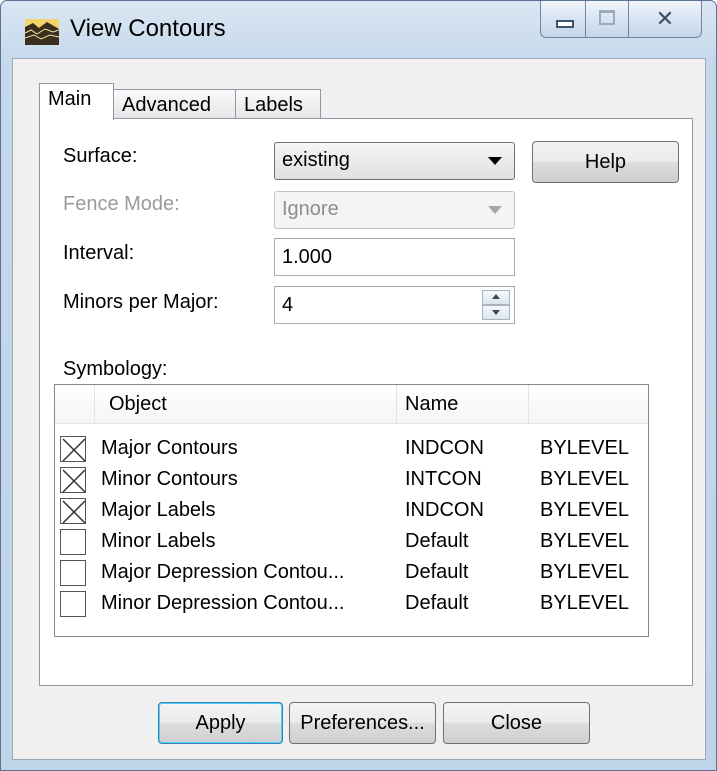 This screenshot has width=717, height=771. I want to click on interval-label: Interval:, so click(99, 253).